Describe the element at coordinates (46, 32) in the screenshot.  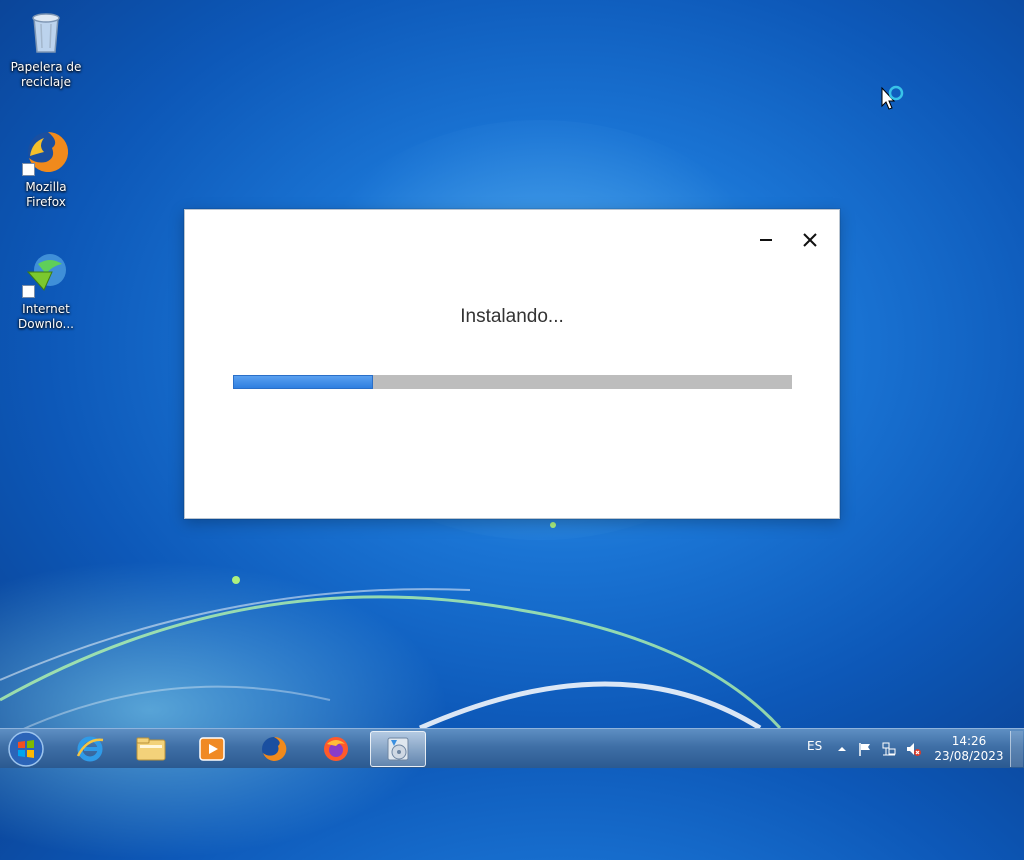
I see `recycle-bin-icon` at that location.